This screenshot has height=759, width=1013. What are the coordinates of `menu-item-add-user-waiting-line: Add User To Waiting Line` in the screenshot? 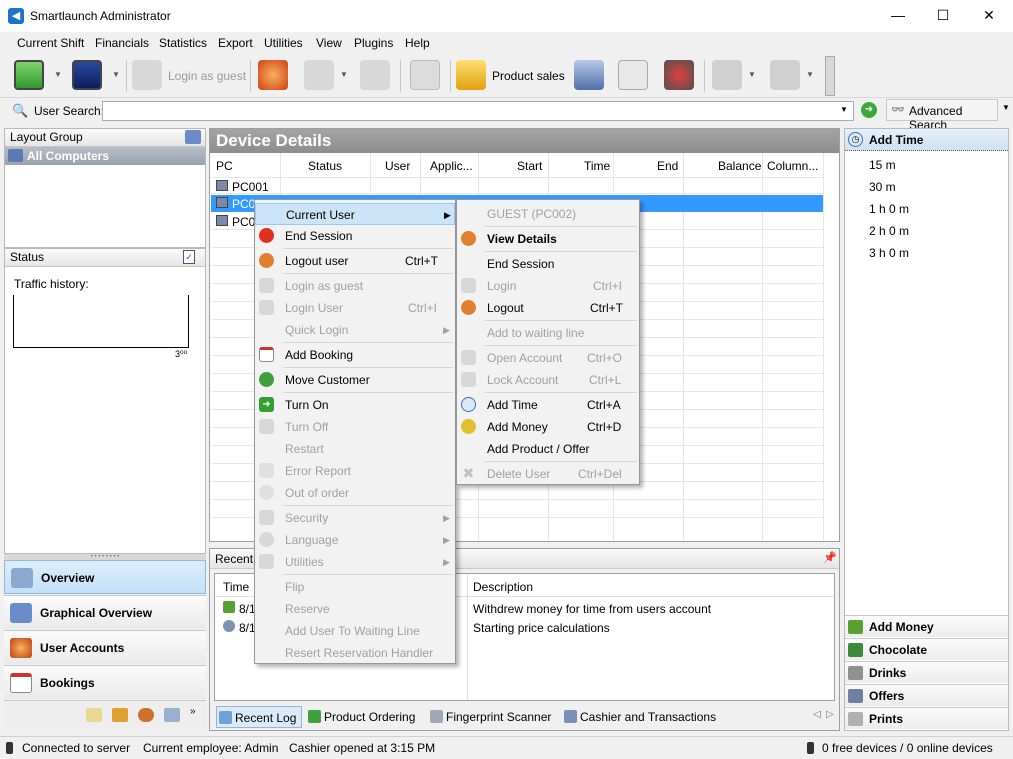 It's located at (355, 631).